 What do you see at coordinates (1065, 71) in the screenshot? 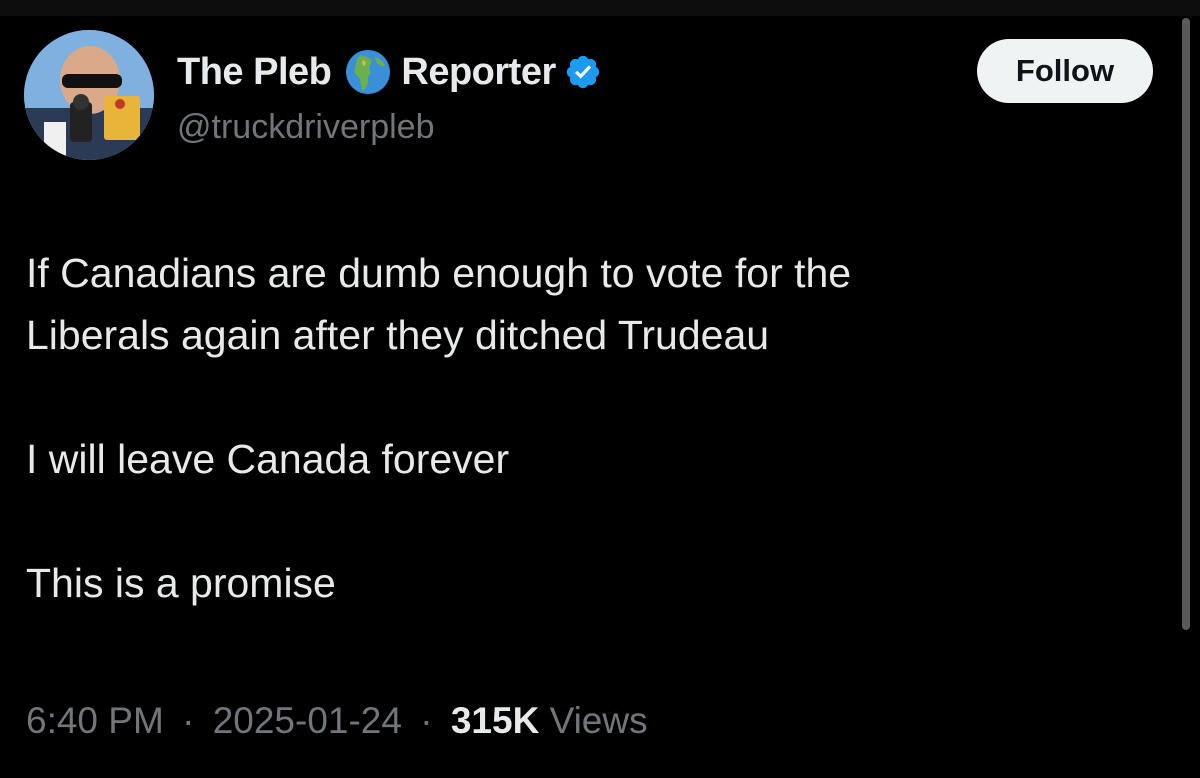
I see `follow-button: Follow` at bounding box center [1065, 71].